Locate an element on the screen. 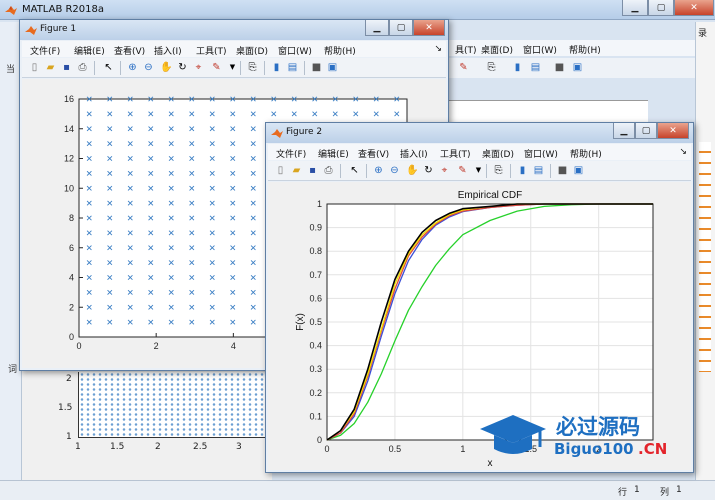  x-tick-label: 1 is located at coordinates (462, 449).